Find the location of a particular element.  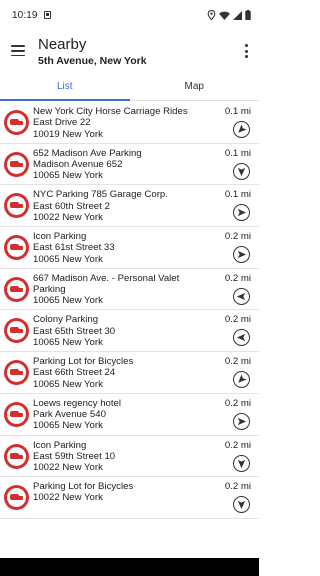

status-time: 10:19 is located at coordinates (25, 15).